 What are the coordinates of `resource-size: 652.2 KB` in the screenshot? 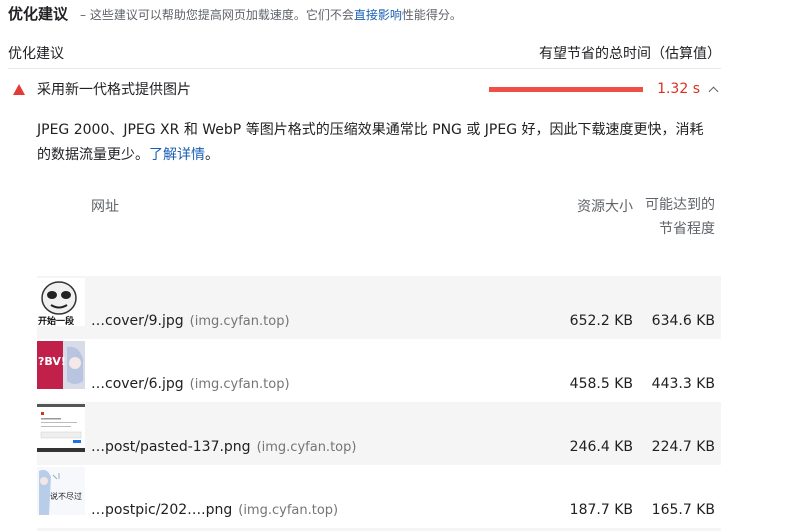 It's located at (601, 321).